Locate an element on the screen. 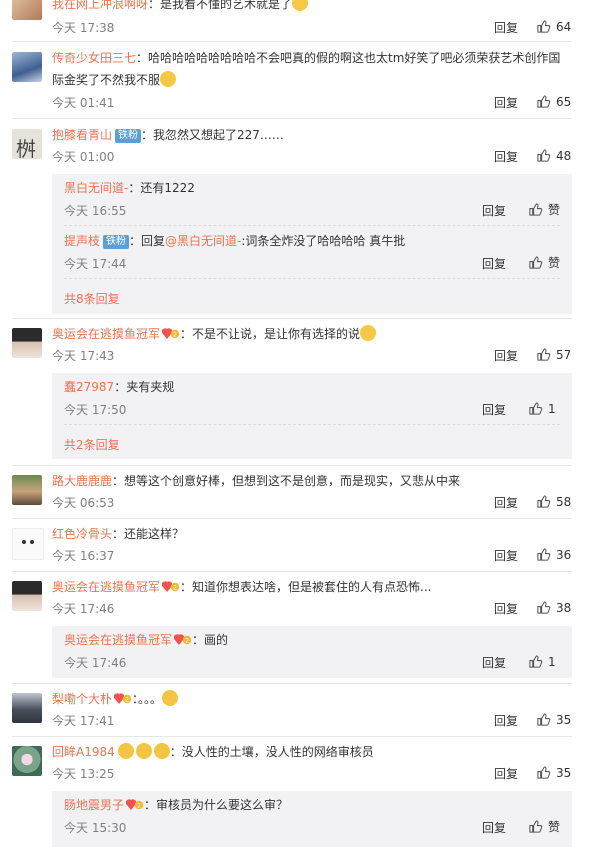  comment-time: 今天 17:43 is located at coordinates (83, 356).